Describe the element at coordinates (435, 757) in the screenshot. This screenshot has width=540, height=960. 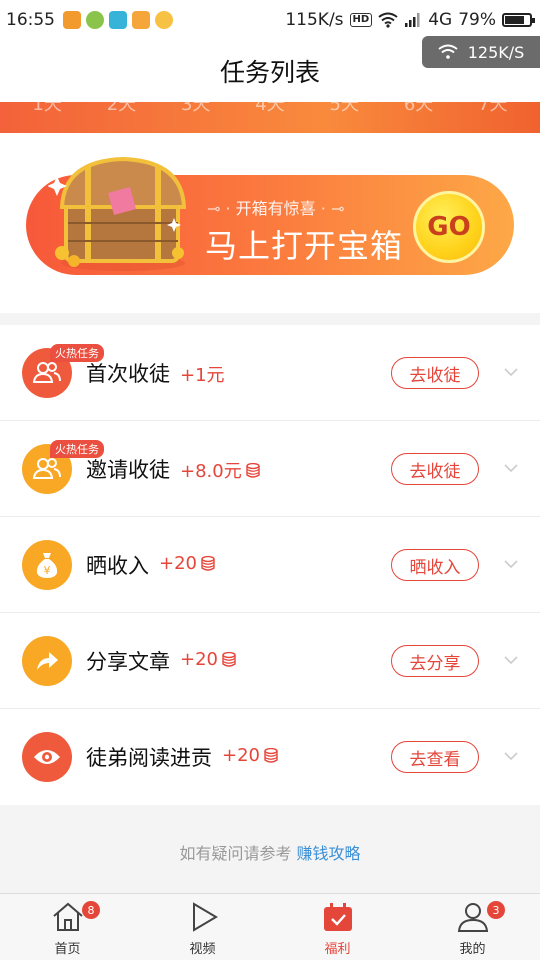
I see `task-action-button: 去查看` at that location.